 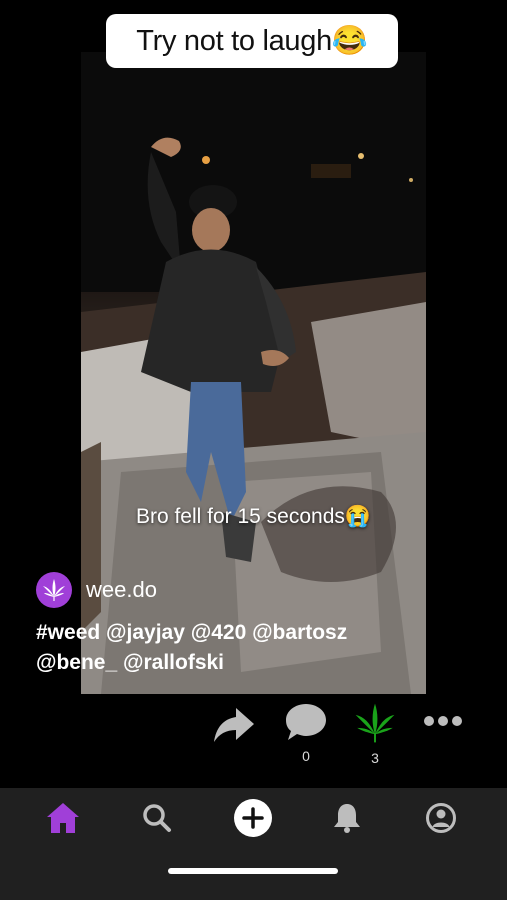 I want to click on home-icon, so click(x=63, y=818).